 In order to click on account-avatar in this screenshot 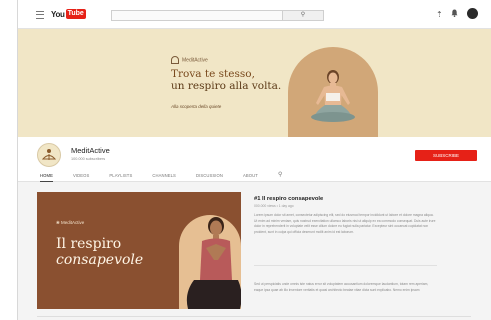, I will do `click(472, 13)`.